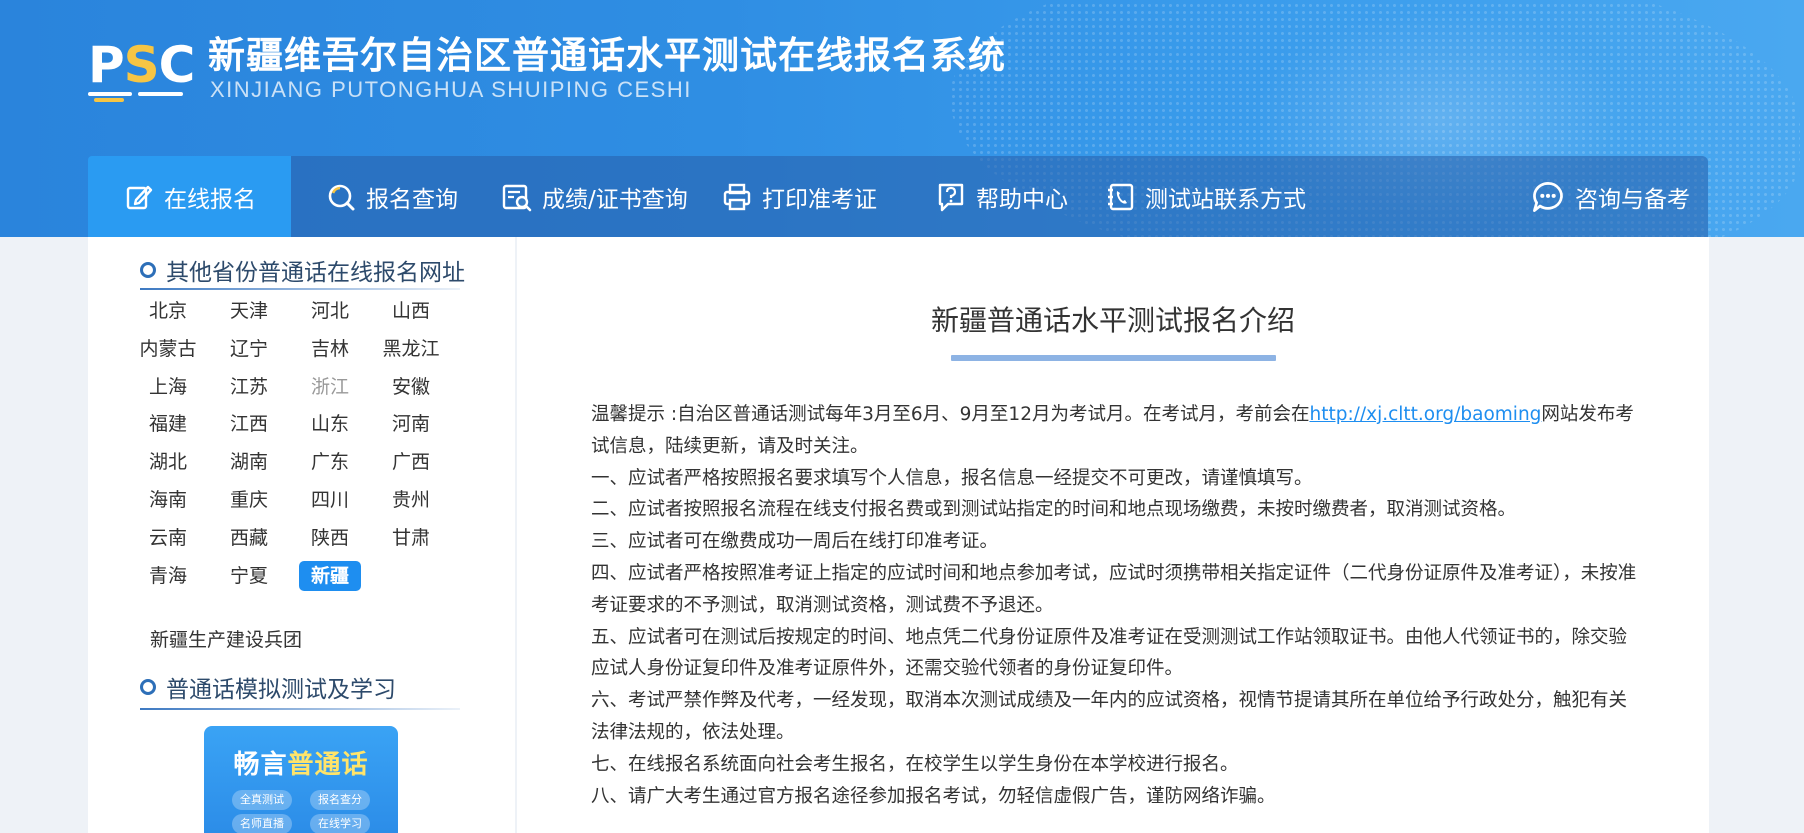  What do you see at coordinates (168, 311) in the screenshot?
I see `province-link: 北京` at bounding box center [168, 311].